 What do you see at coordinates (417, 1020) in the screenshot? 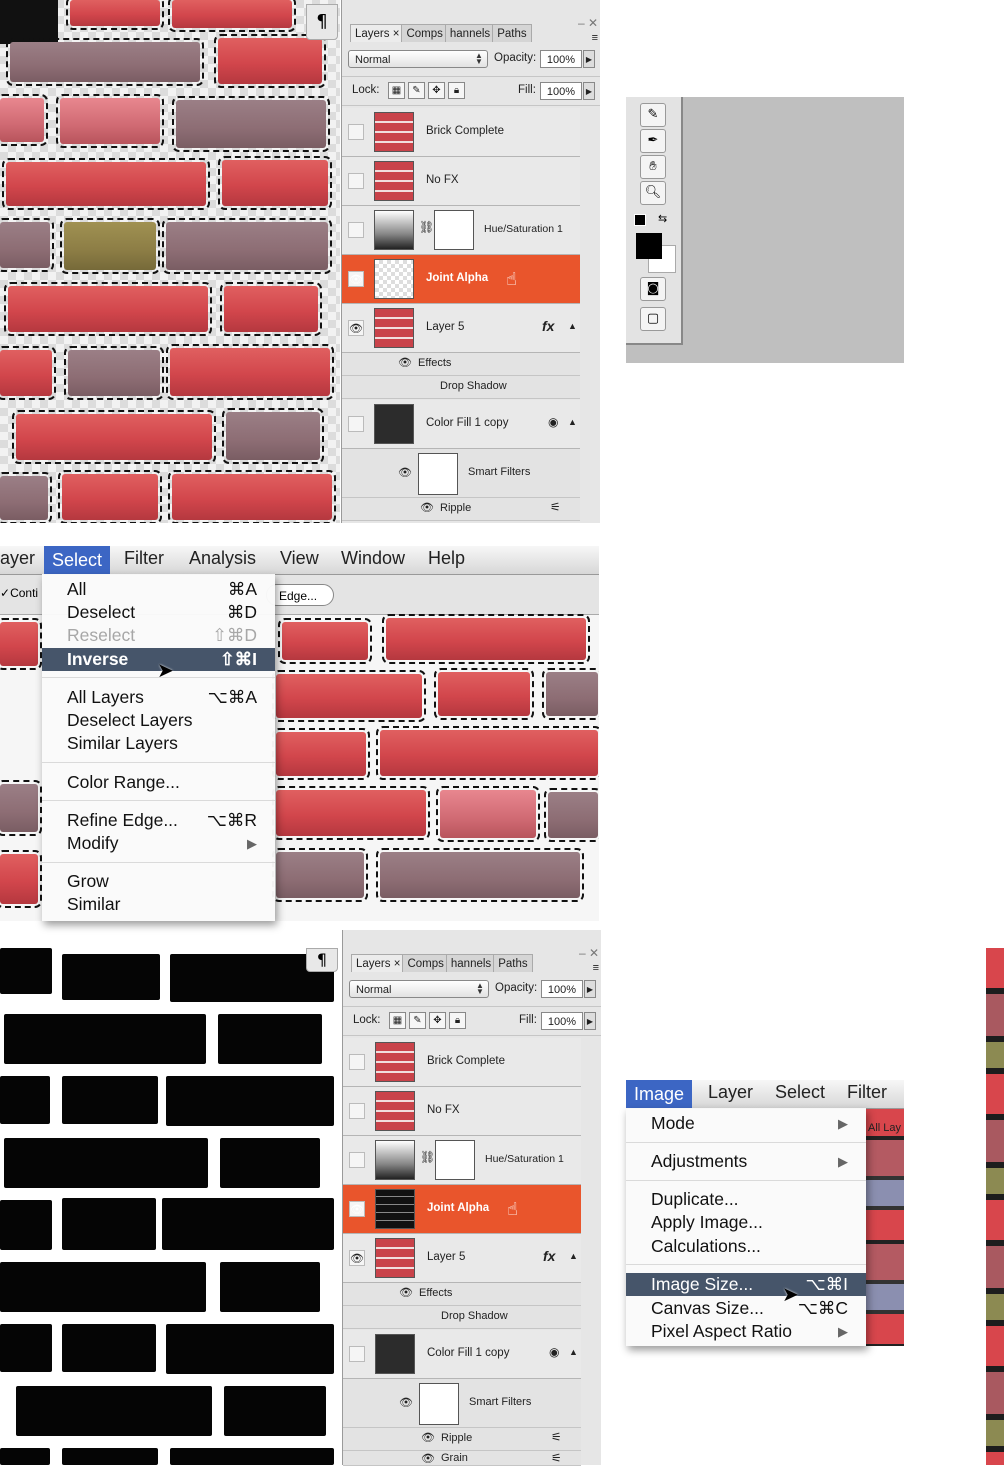
I see `lock-paint-icon: ✎` at bounding box center [417, 1020].